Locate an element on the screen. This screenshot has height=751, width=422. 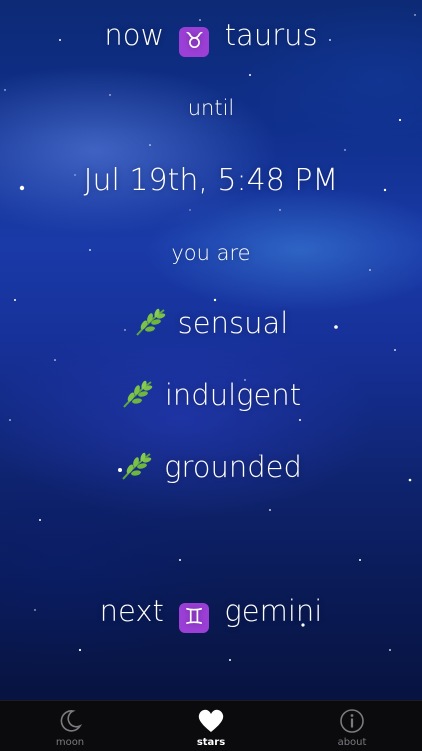
tab-bar: moon stars about is located at coordinates (211, 725).